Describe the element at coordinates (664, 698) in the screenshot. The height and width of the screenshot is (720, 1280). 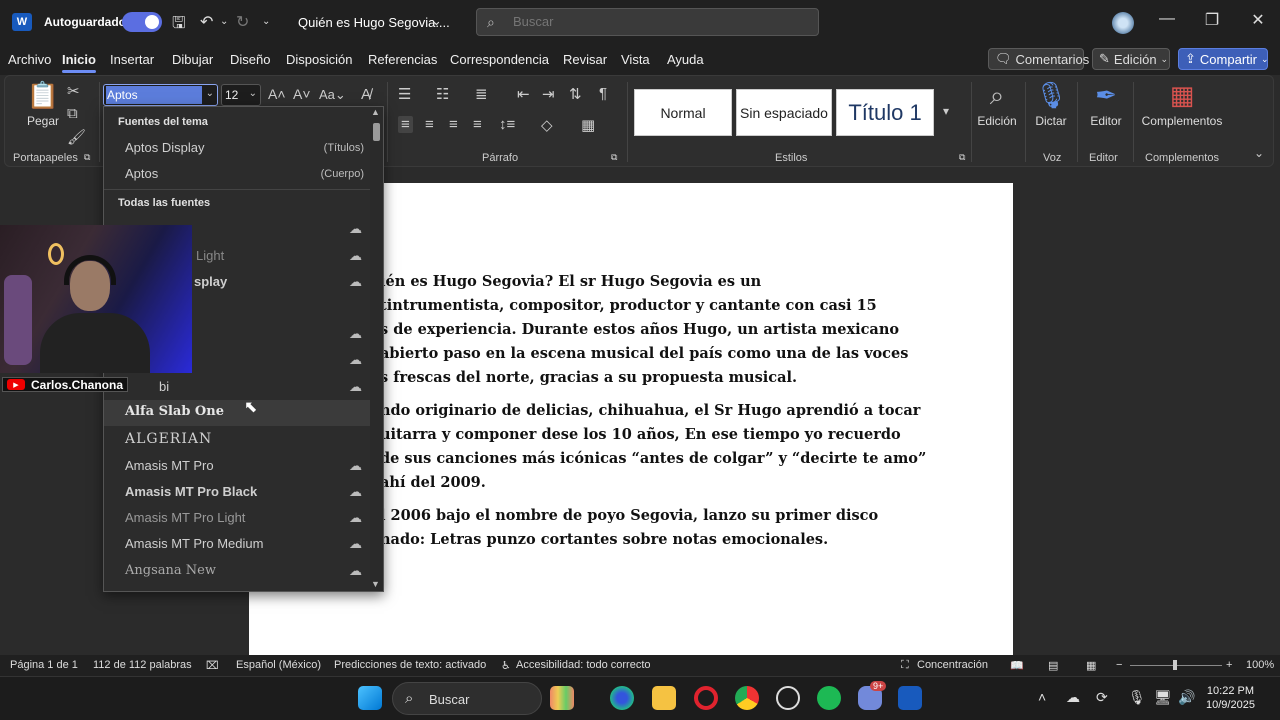
I see `file-explorer-icon` at that location.